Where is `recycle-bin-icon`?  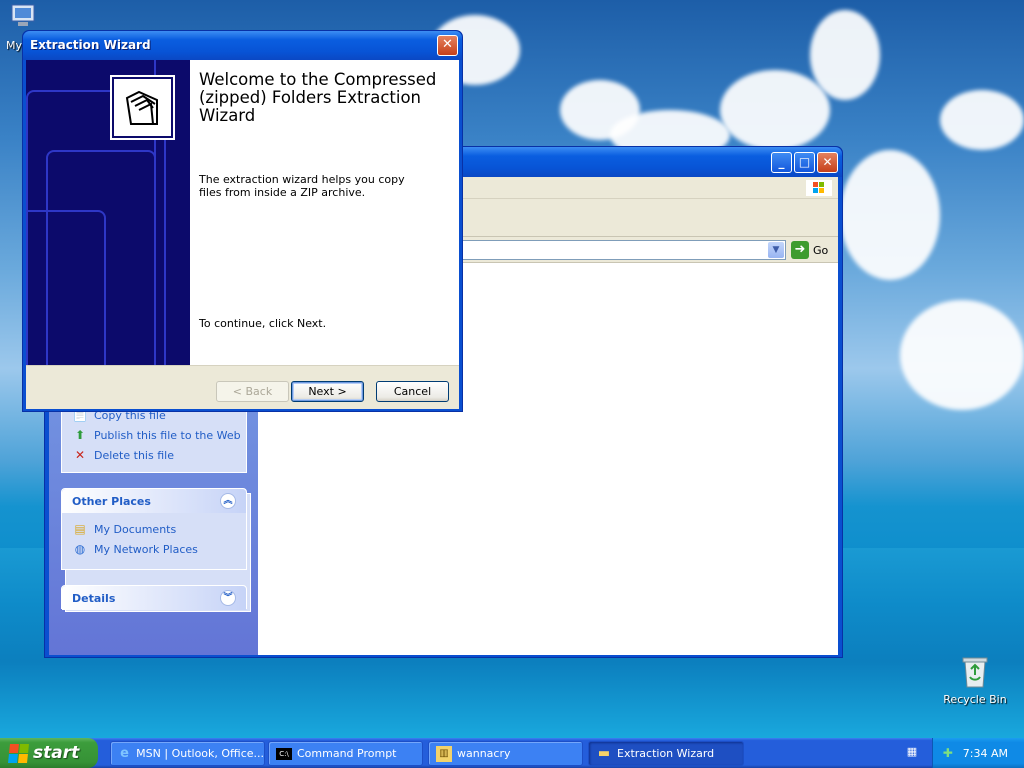 recycle-bin-icon is located at coordinates (975, 672).